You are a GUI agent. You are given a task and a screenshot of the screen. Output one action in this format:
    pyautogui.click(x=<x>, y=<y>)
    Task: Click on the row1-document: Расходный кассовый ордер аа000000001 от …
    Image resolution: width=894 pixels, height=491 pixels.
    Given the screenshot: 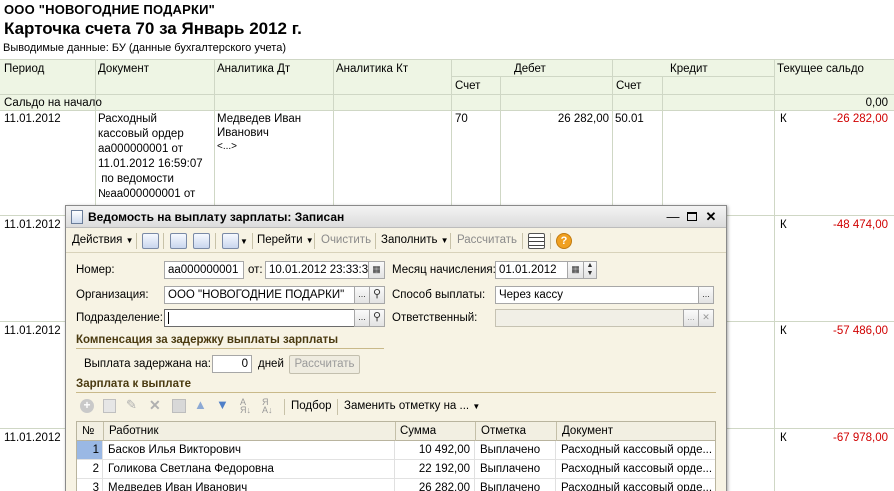 What is the action you would take?
    pyautogui.click(x=150, y=157)
    